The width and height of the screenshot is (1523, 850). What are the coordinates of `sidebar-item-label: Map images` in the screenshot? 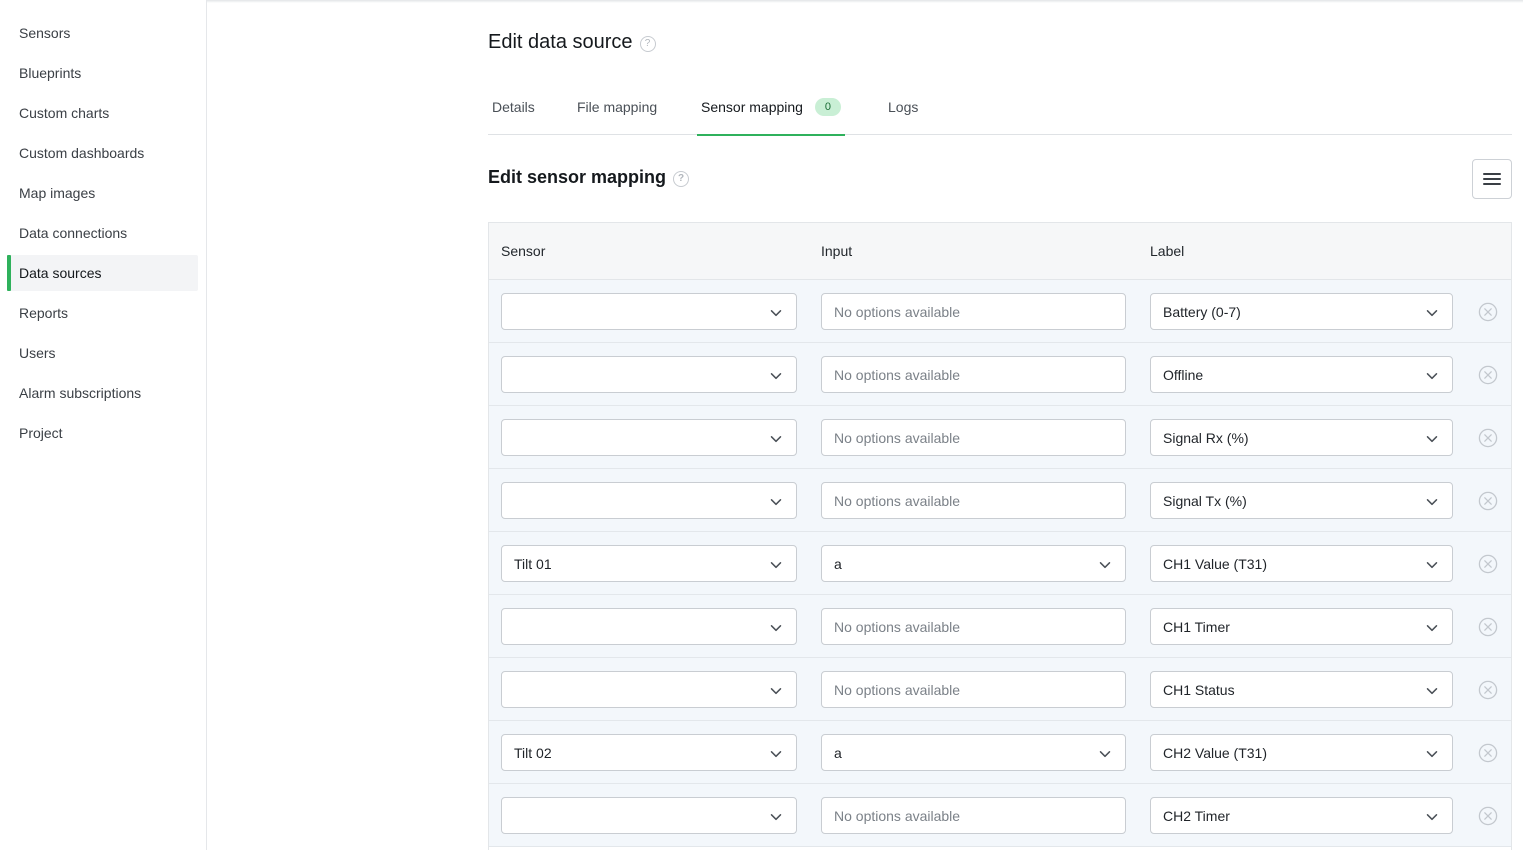 It's located at (57, 193).